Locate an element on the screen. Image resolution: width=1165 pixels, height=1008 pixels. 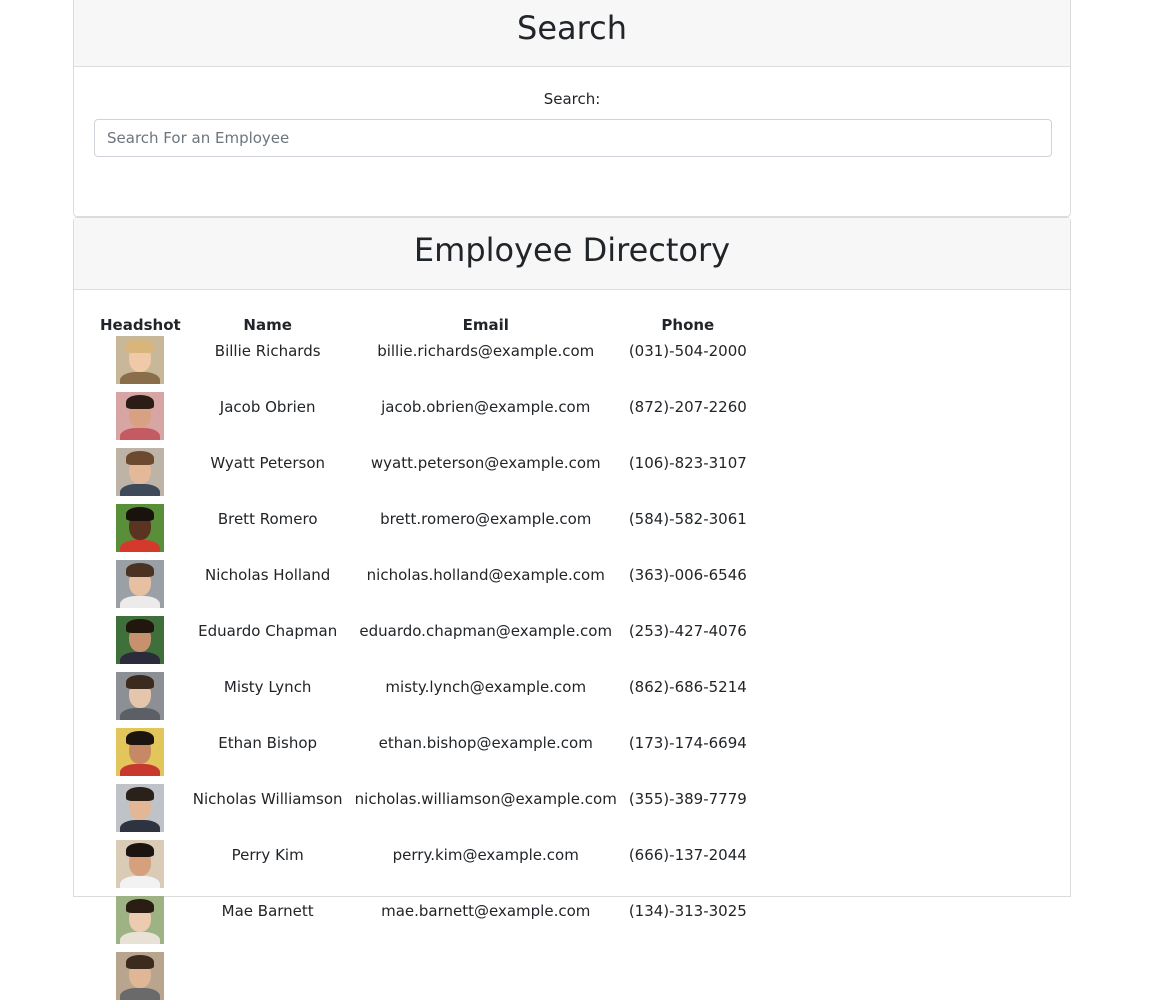
employee-name: Ethan Bishop is located at coordinates (268, 743).